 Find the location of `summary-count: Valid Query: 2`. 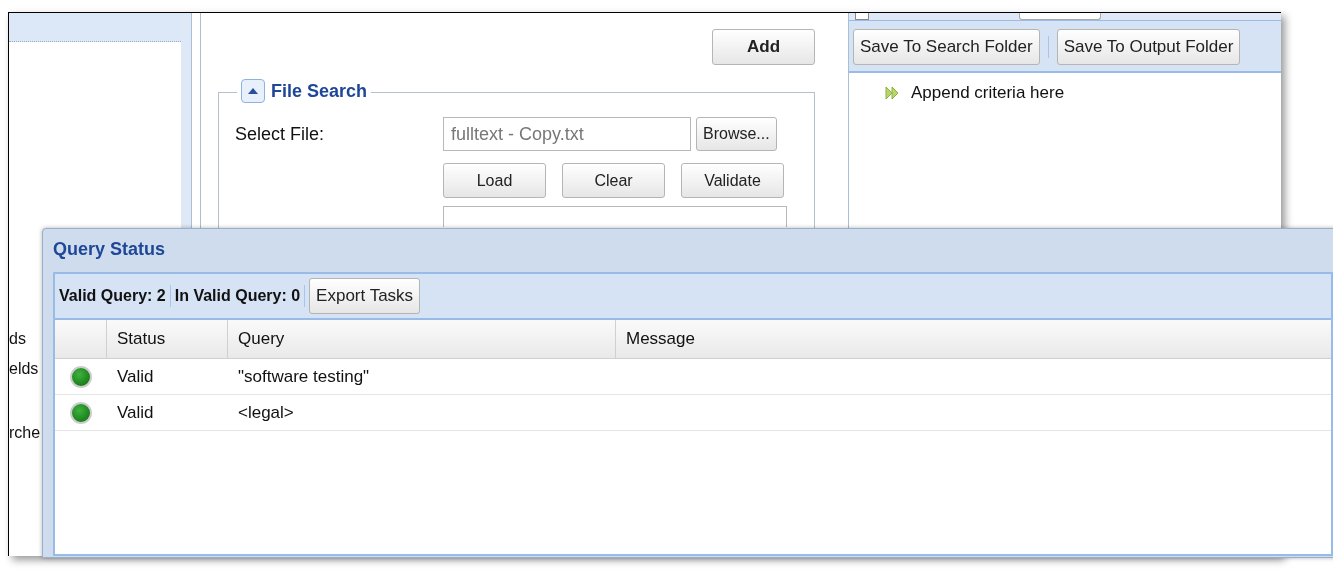

summary-count: Valid Query: 2 is located at coordinates (112, 296).